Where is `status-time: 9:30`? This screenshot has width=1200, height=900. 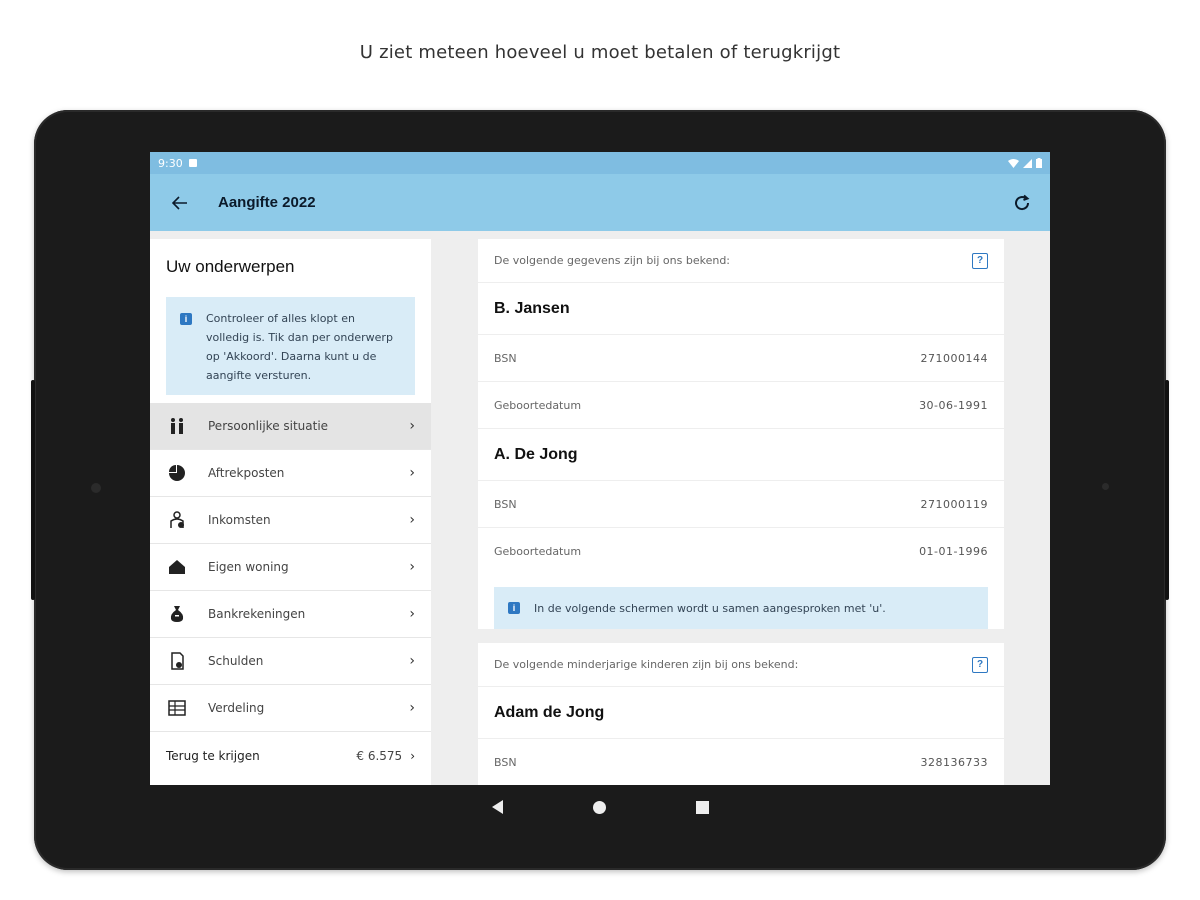 status-time: 9:30 is located at coordinates (170, 163).